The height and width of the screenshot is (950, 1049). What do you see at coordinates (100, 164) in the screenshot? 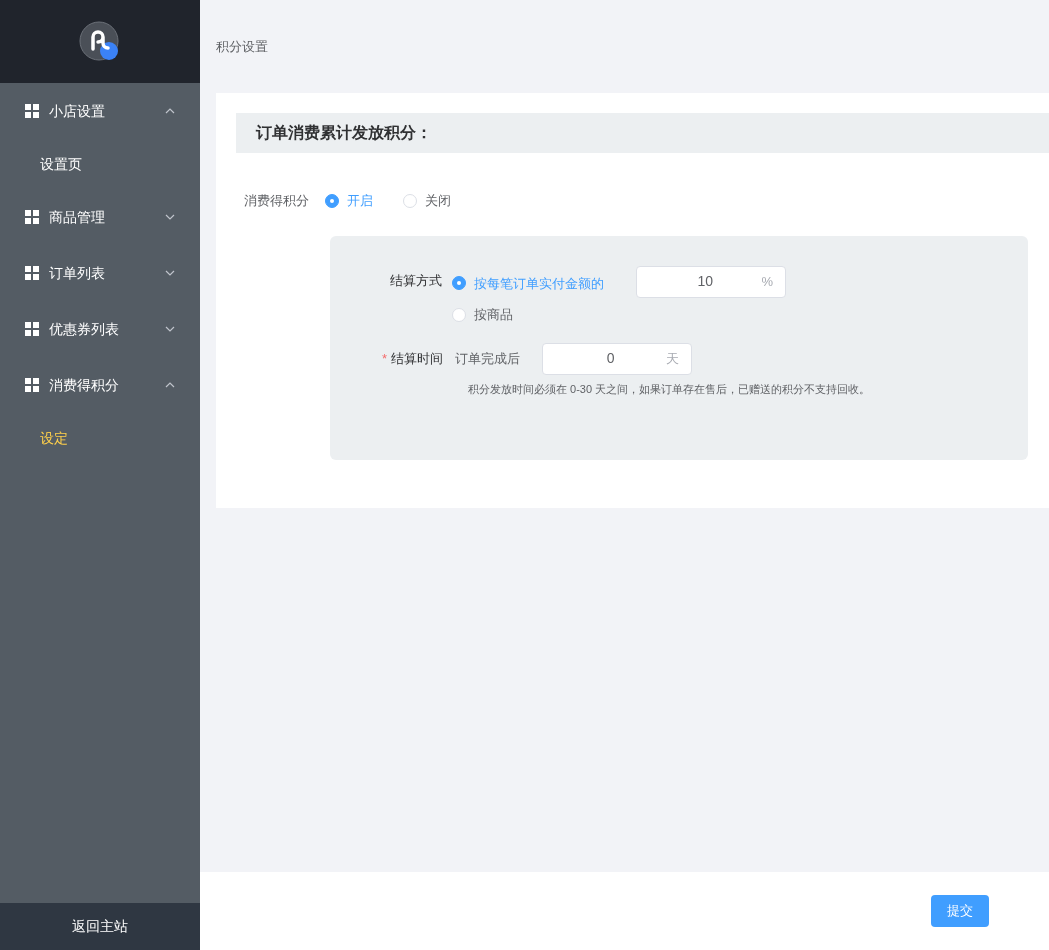
I see `menu-item: 设置页` at bounding box center [100, 164].